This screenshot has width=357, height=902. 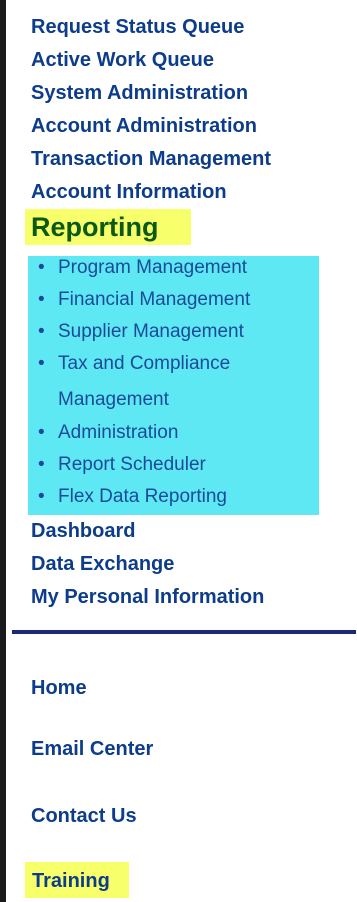 I want to click on nav-active-work-queue: Active Work Queue, so click(x=122, y=60).